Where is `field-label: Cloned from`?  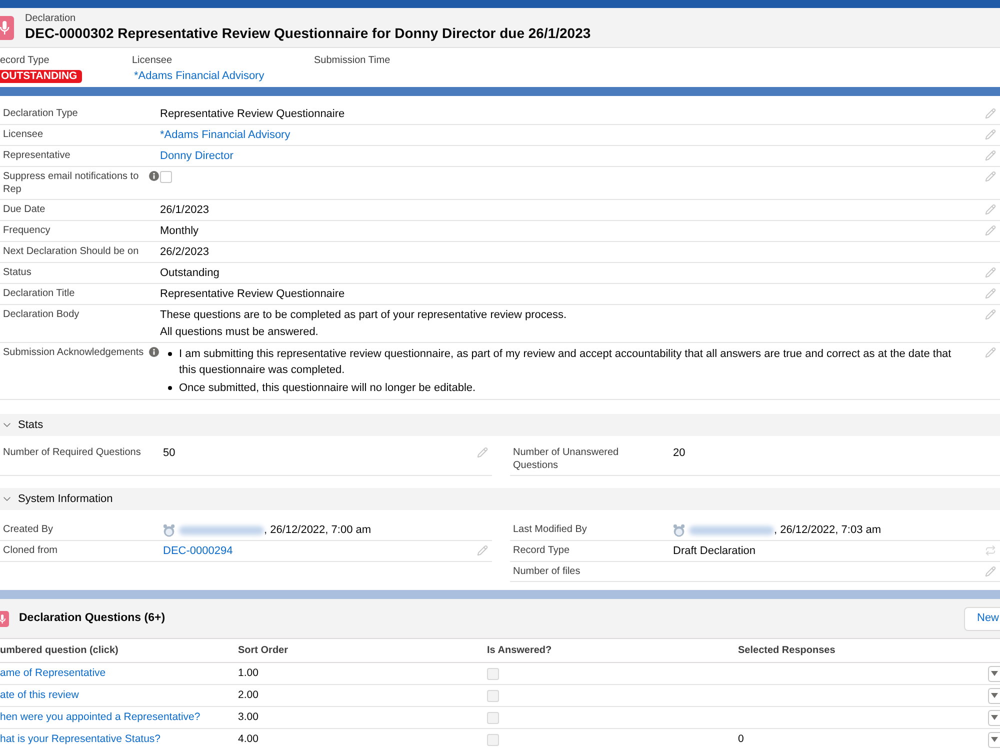 field-label: Cloned from is located at coordinates (30, 550).